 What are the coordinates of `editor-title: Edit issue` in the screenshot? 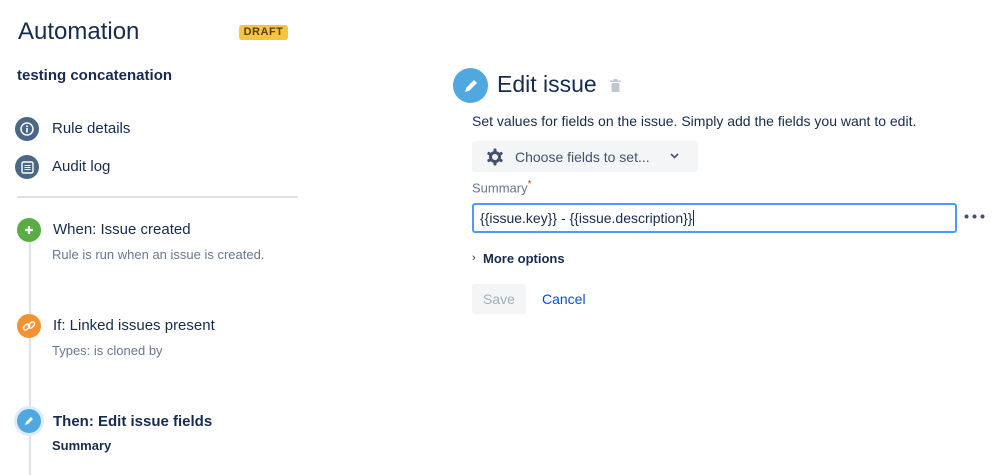 It's located at (547, 84).